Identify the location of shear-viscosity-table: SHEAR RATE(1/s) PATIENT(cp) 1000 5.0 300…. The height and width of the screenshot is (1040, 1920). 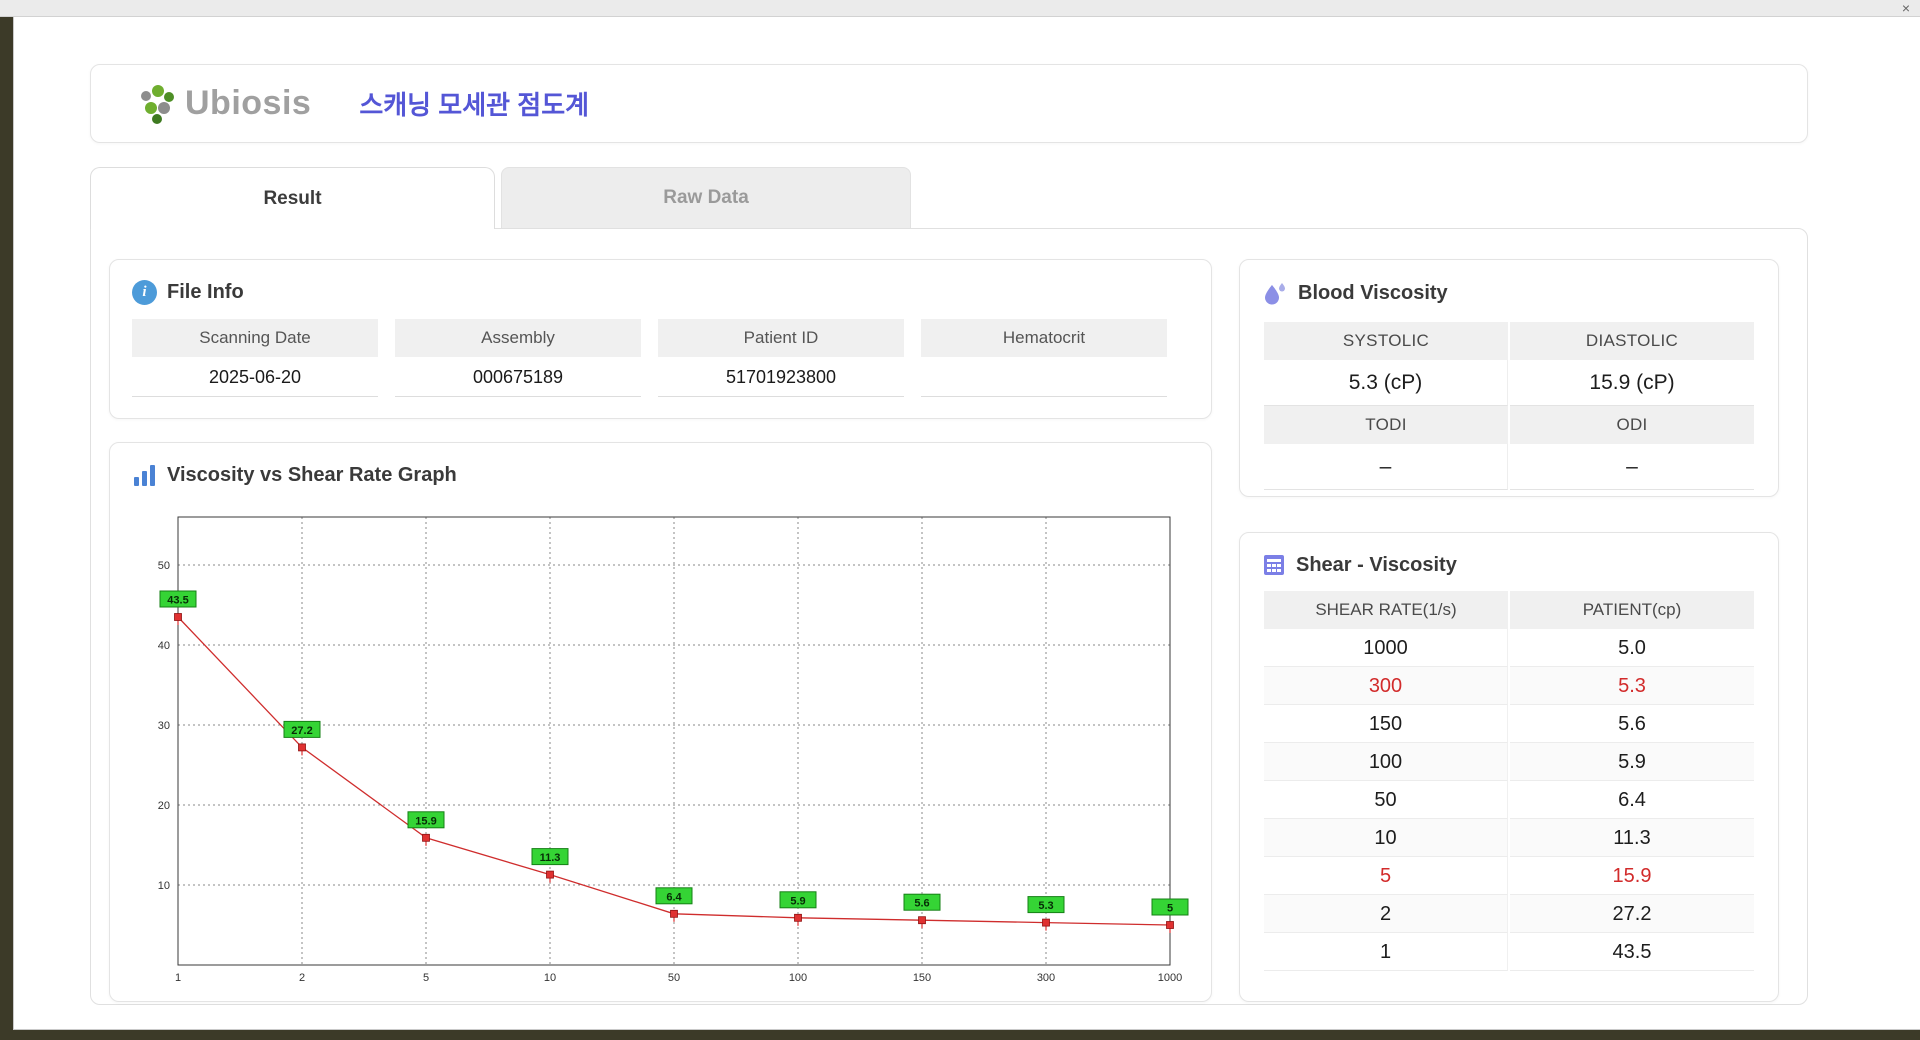
(1509, 781).